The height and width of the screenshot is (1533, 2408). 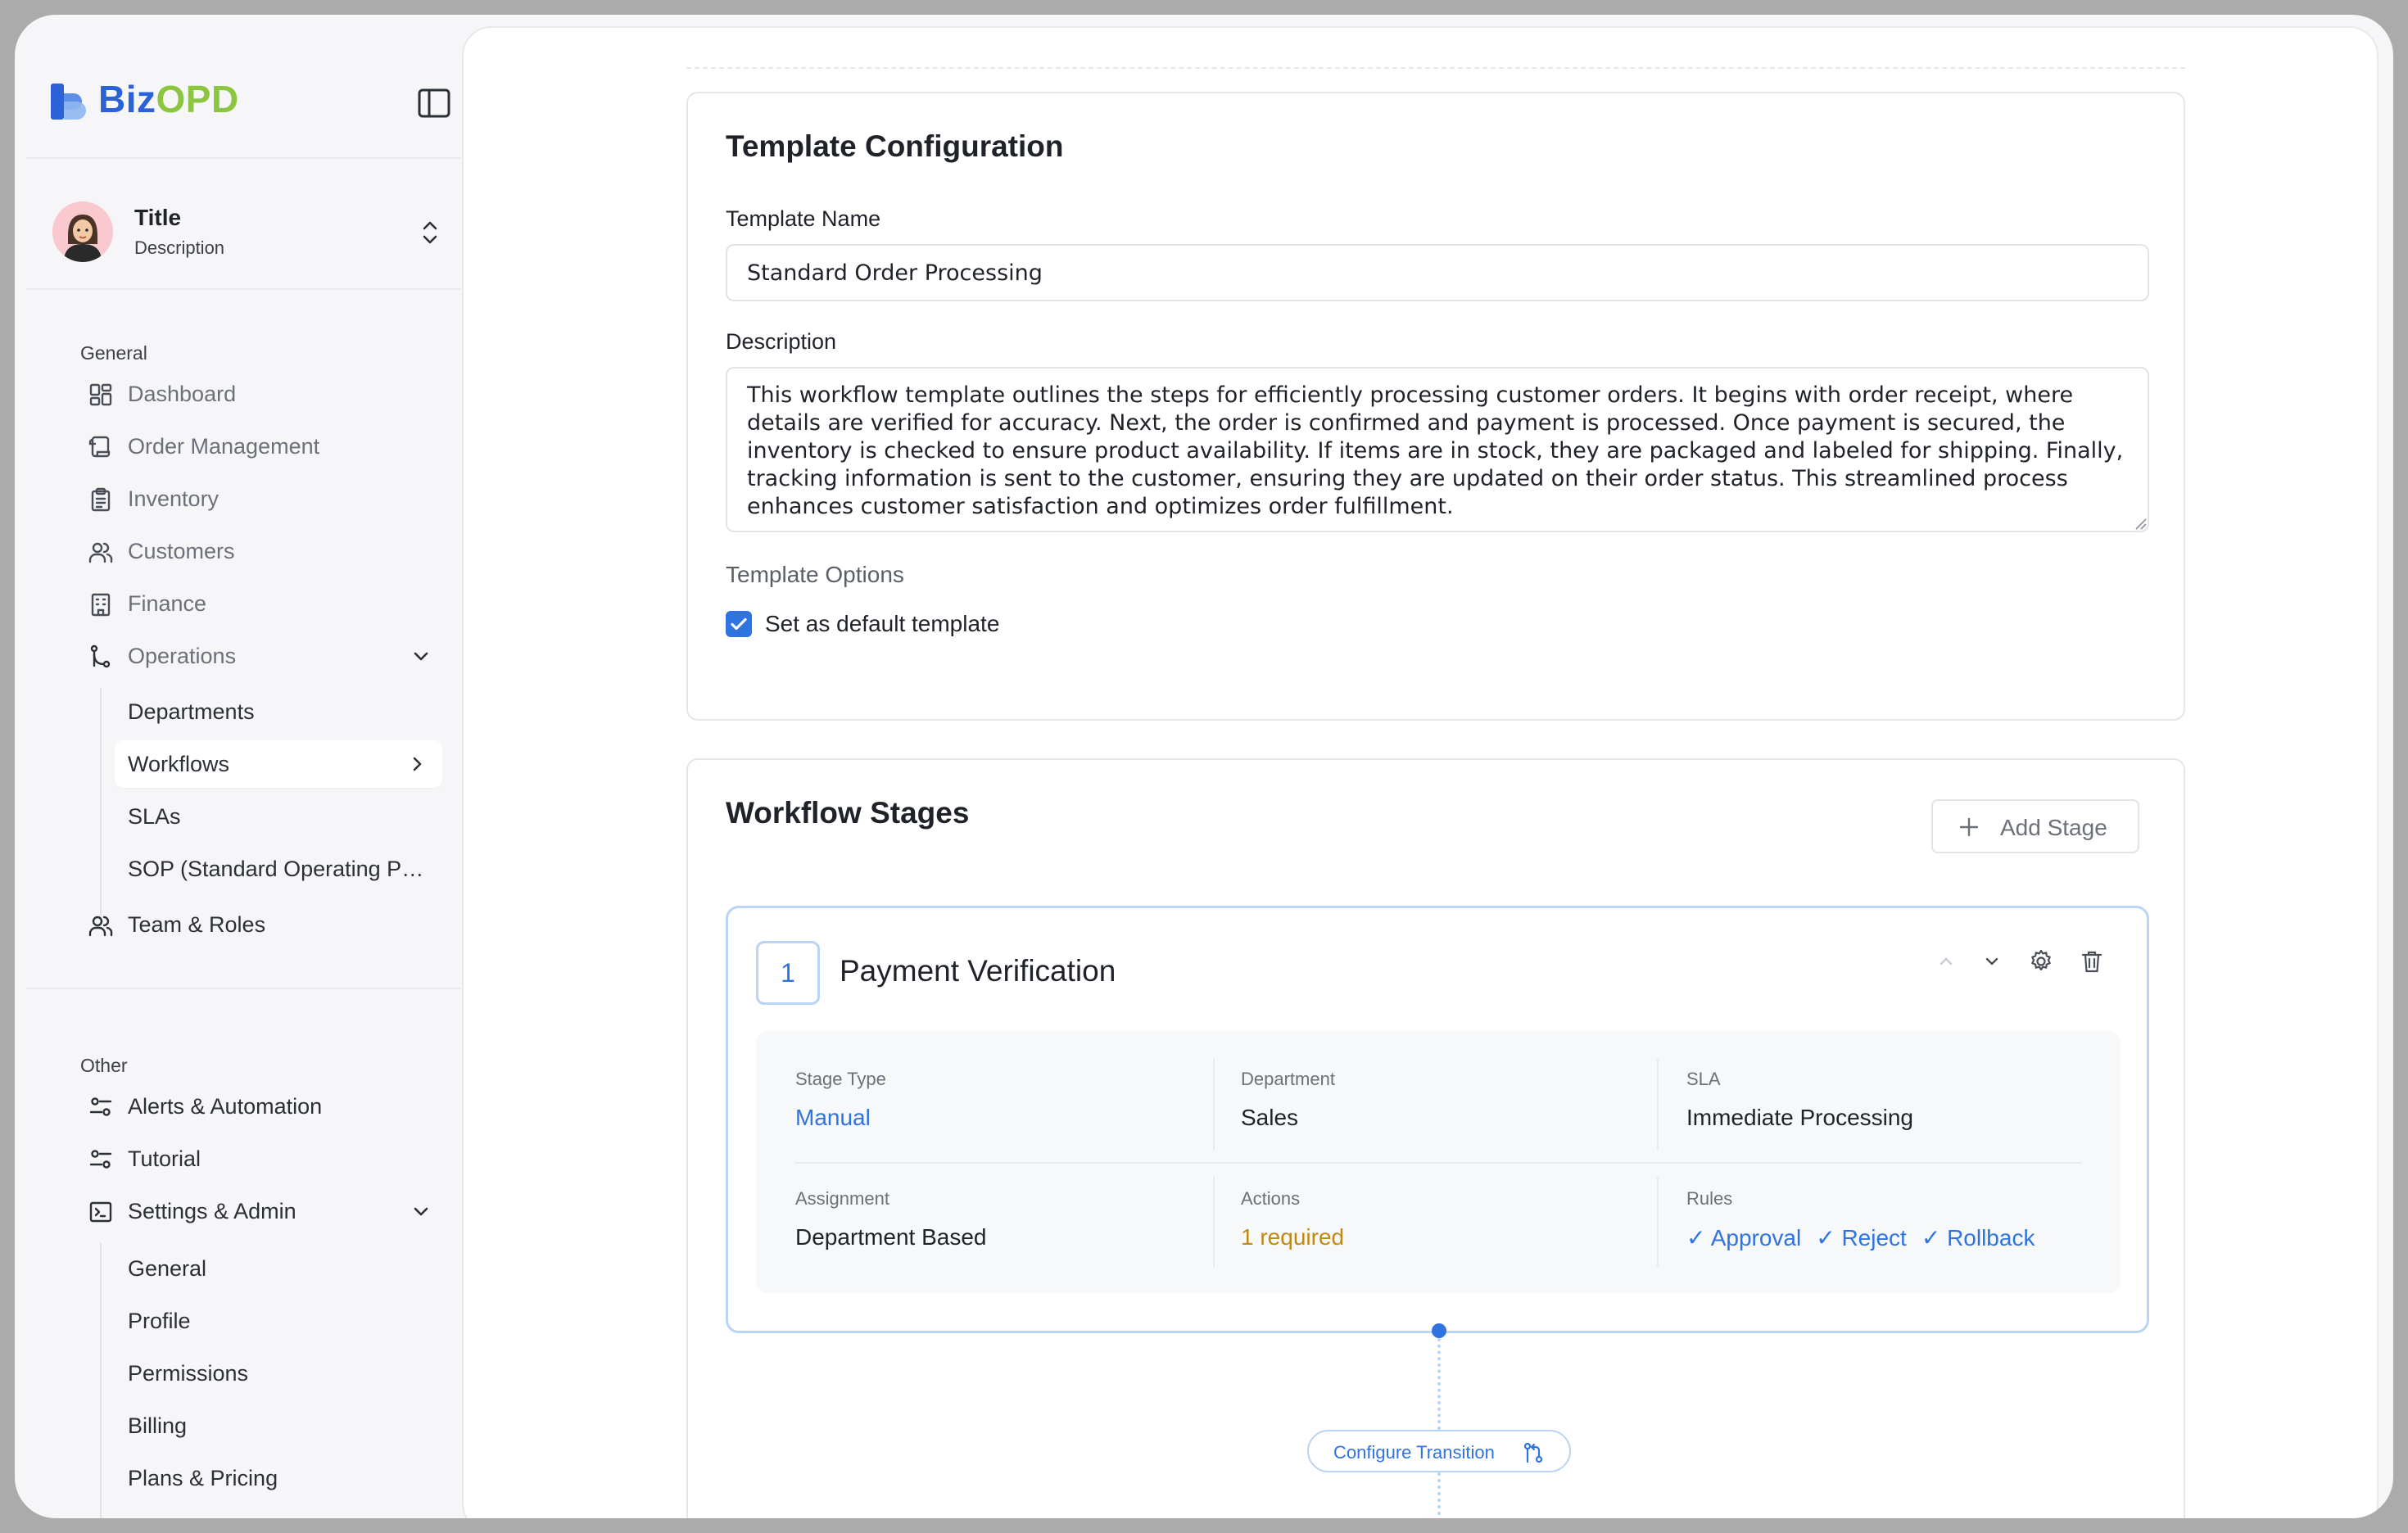 I want to click on description-textarea, so click(x=1437, y=449).